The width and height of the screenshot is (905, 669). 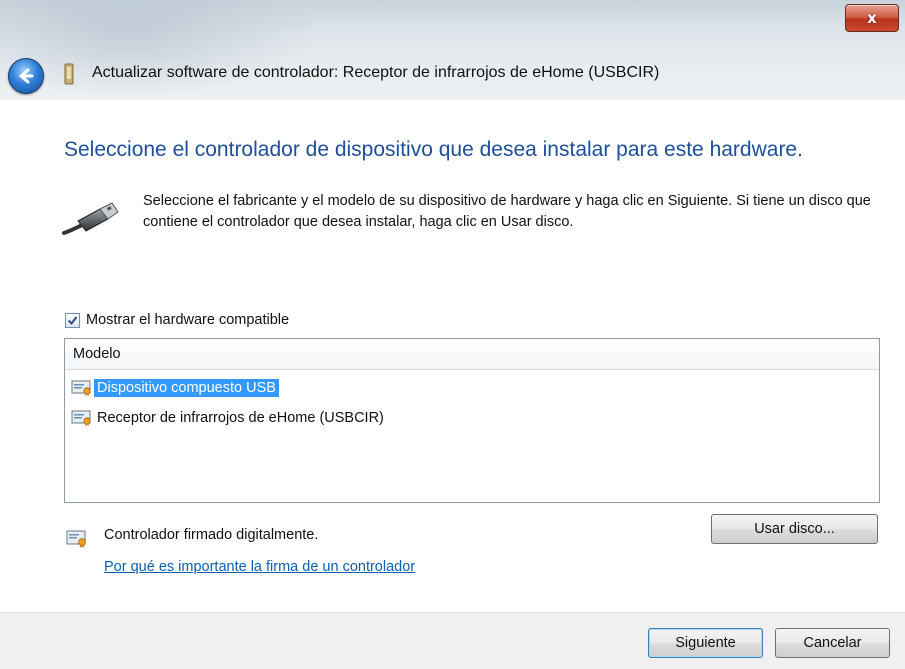 What do you see at coordinates (472, 354) in the screenshot?
I see `model-column-header: Modelo` at bounding box center [472, 354].